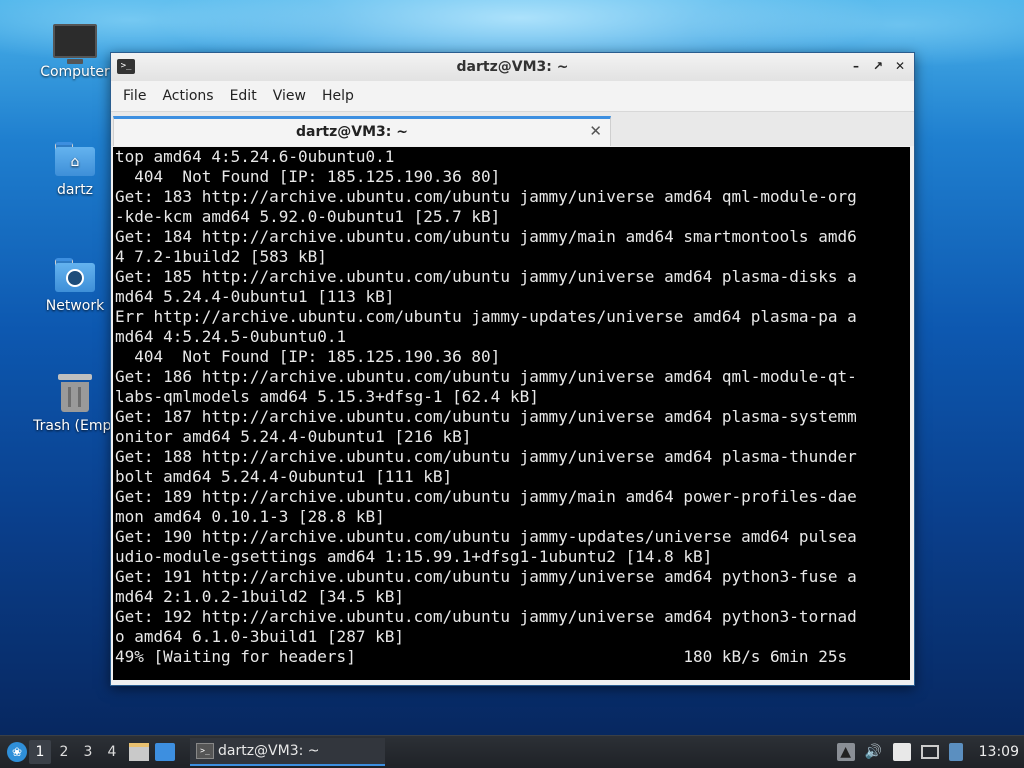 The height and width of the screenshot is (768, 1024). What do you see at coordinates (75, 306) in the screenshot?
I see `desktop-icon-label: Network` at bounding box center [75, 306].